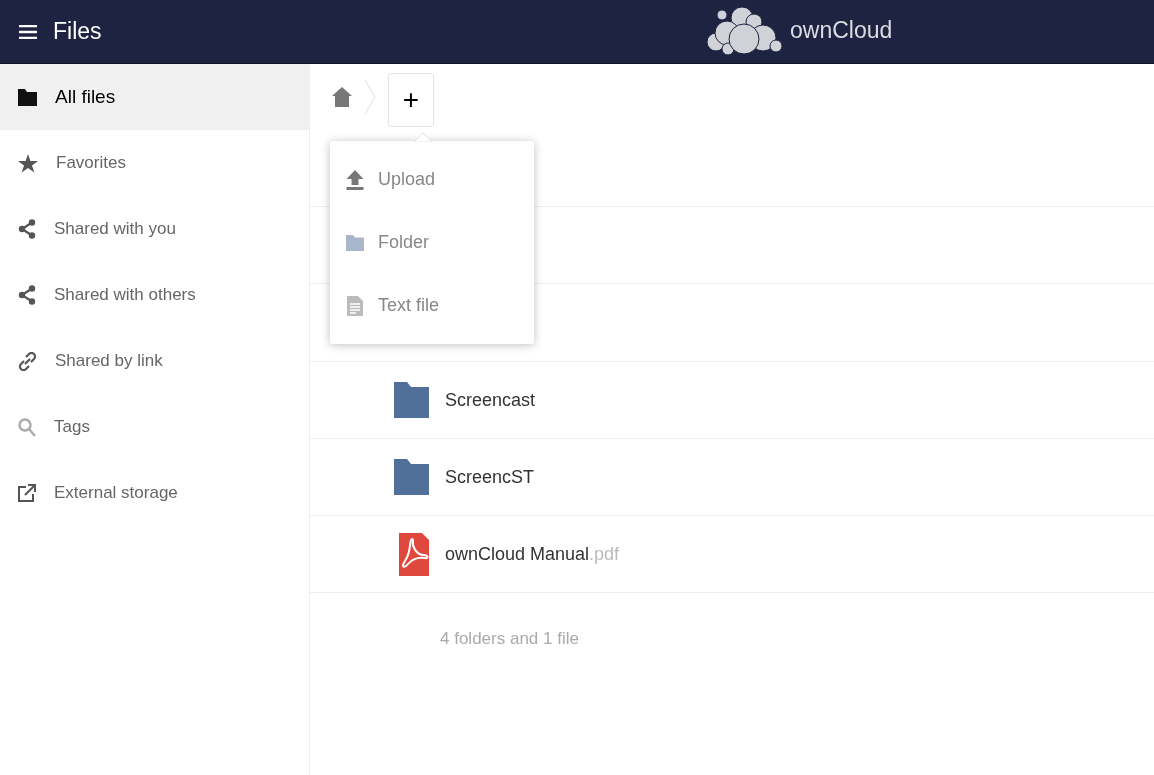 The image size is (1154, 775). What do you see at coordinates (154, 163) in the screenshot?
I see `sidebar-item: Favorites` at bounding box center [154, 163].